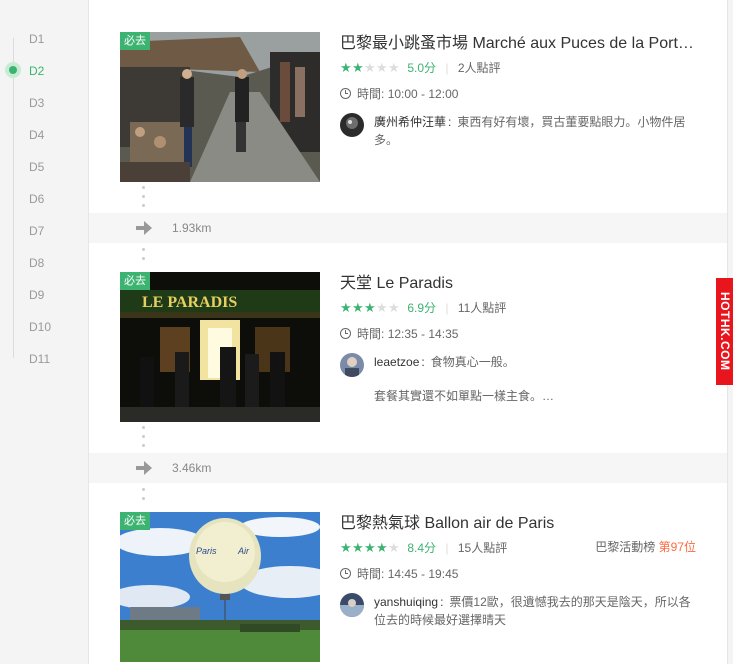 The image size is (733, 664). I want to click on day-tab-d8: D8, so click(36, 263).